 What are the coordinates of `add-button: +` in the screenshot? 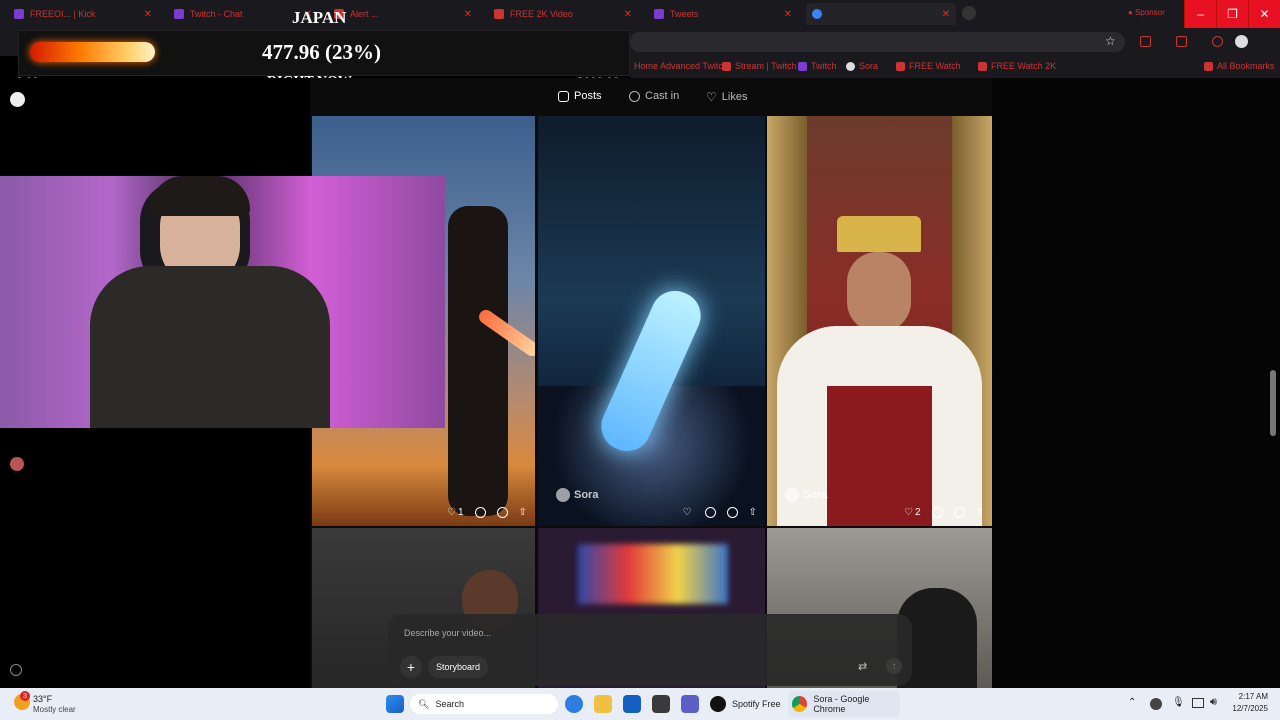 It's located at (411, 667).